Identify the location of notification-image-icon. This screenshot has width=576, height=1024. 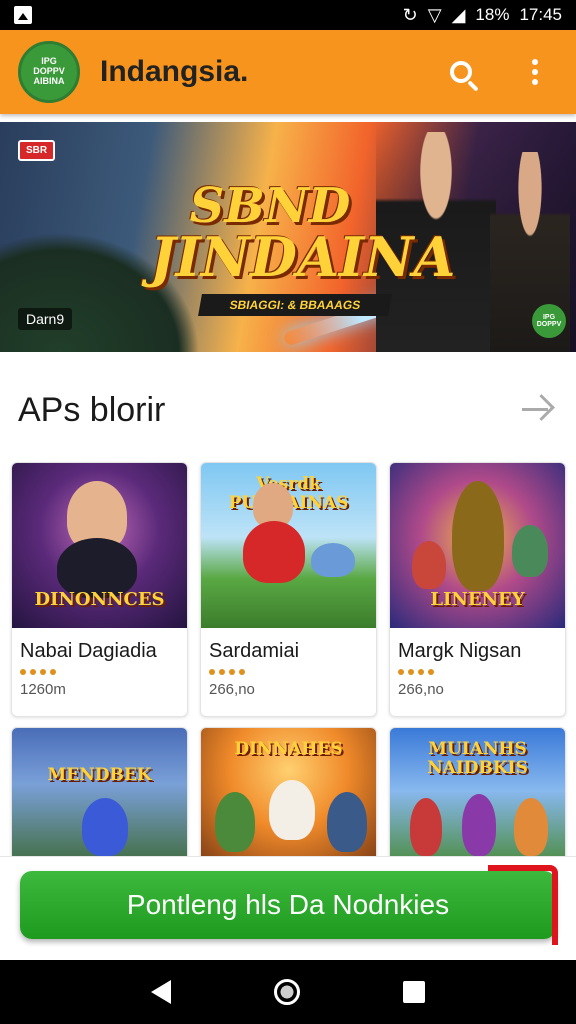
(23, 15).